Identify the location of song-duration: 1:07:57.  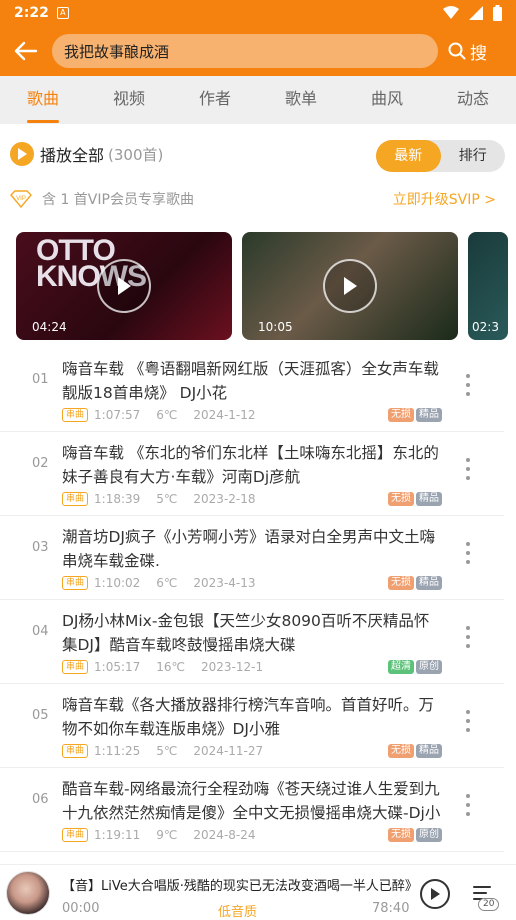
(117, 415).